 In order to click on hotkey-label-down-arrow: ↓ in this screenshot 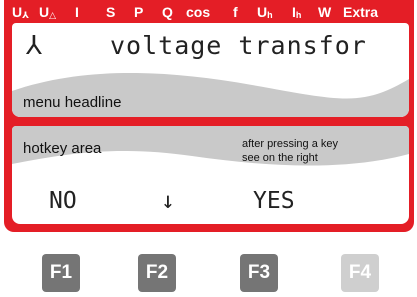, I will do `click(168, 201)`.